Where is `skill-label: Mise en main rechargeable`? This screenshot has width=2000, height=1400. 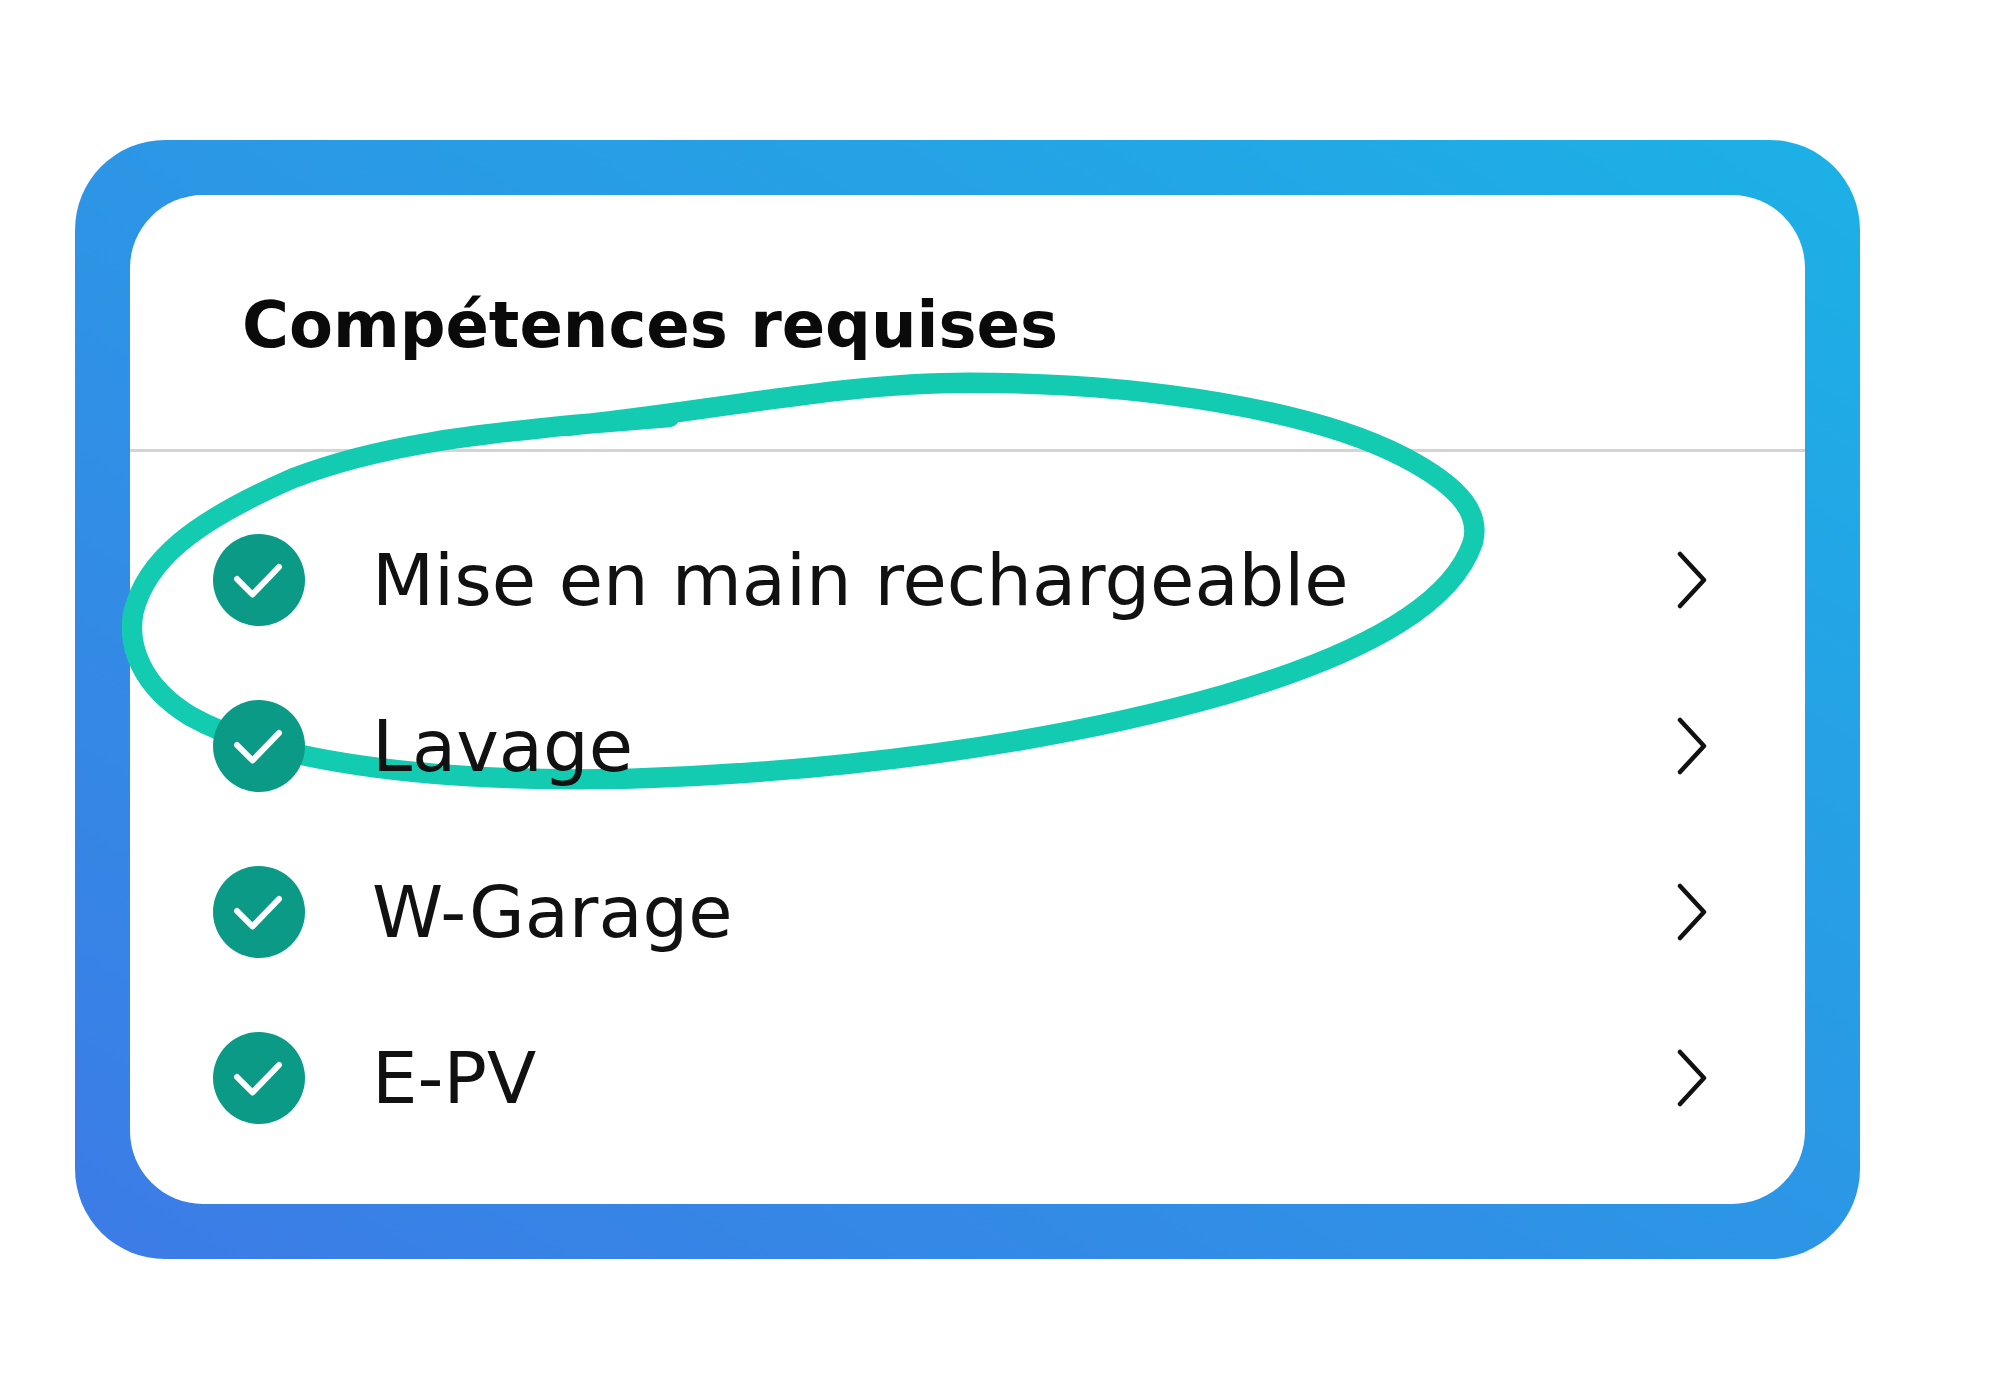 skill-label: Mise en main rechargeable is located at coordinates (860, 580).